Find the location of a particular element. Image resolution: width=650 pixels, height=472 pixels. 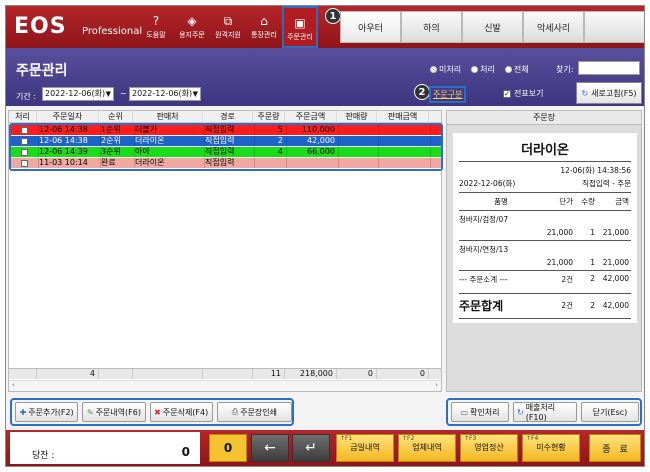

cell-rank: 완료 is located at coordinates (118, 163).